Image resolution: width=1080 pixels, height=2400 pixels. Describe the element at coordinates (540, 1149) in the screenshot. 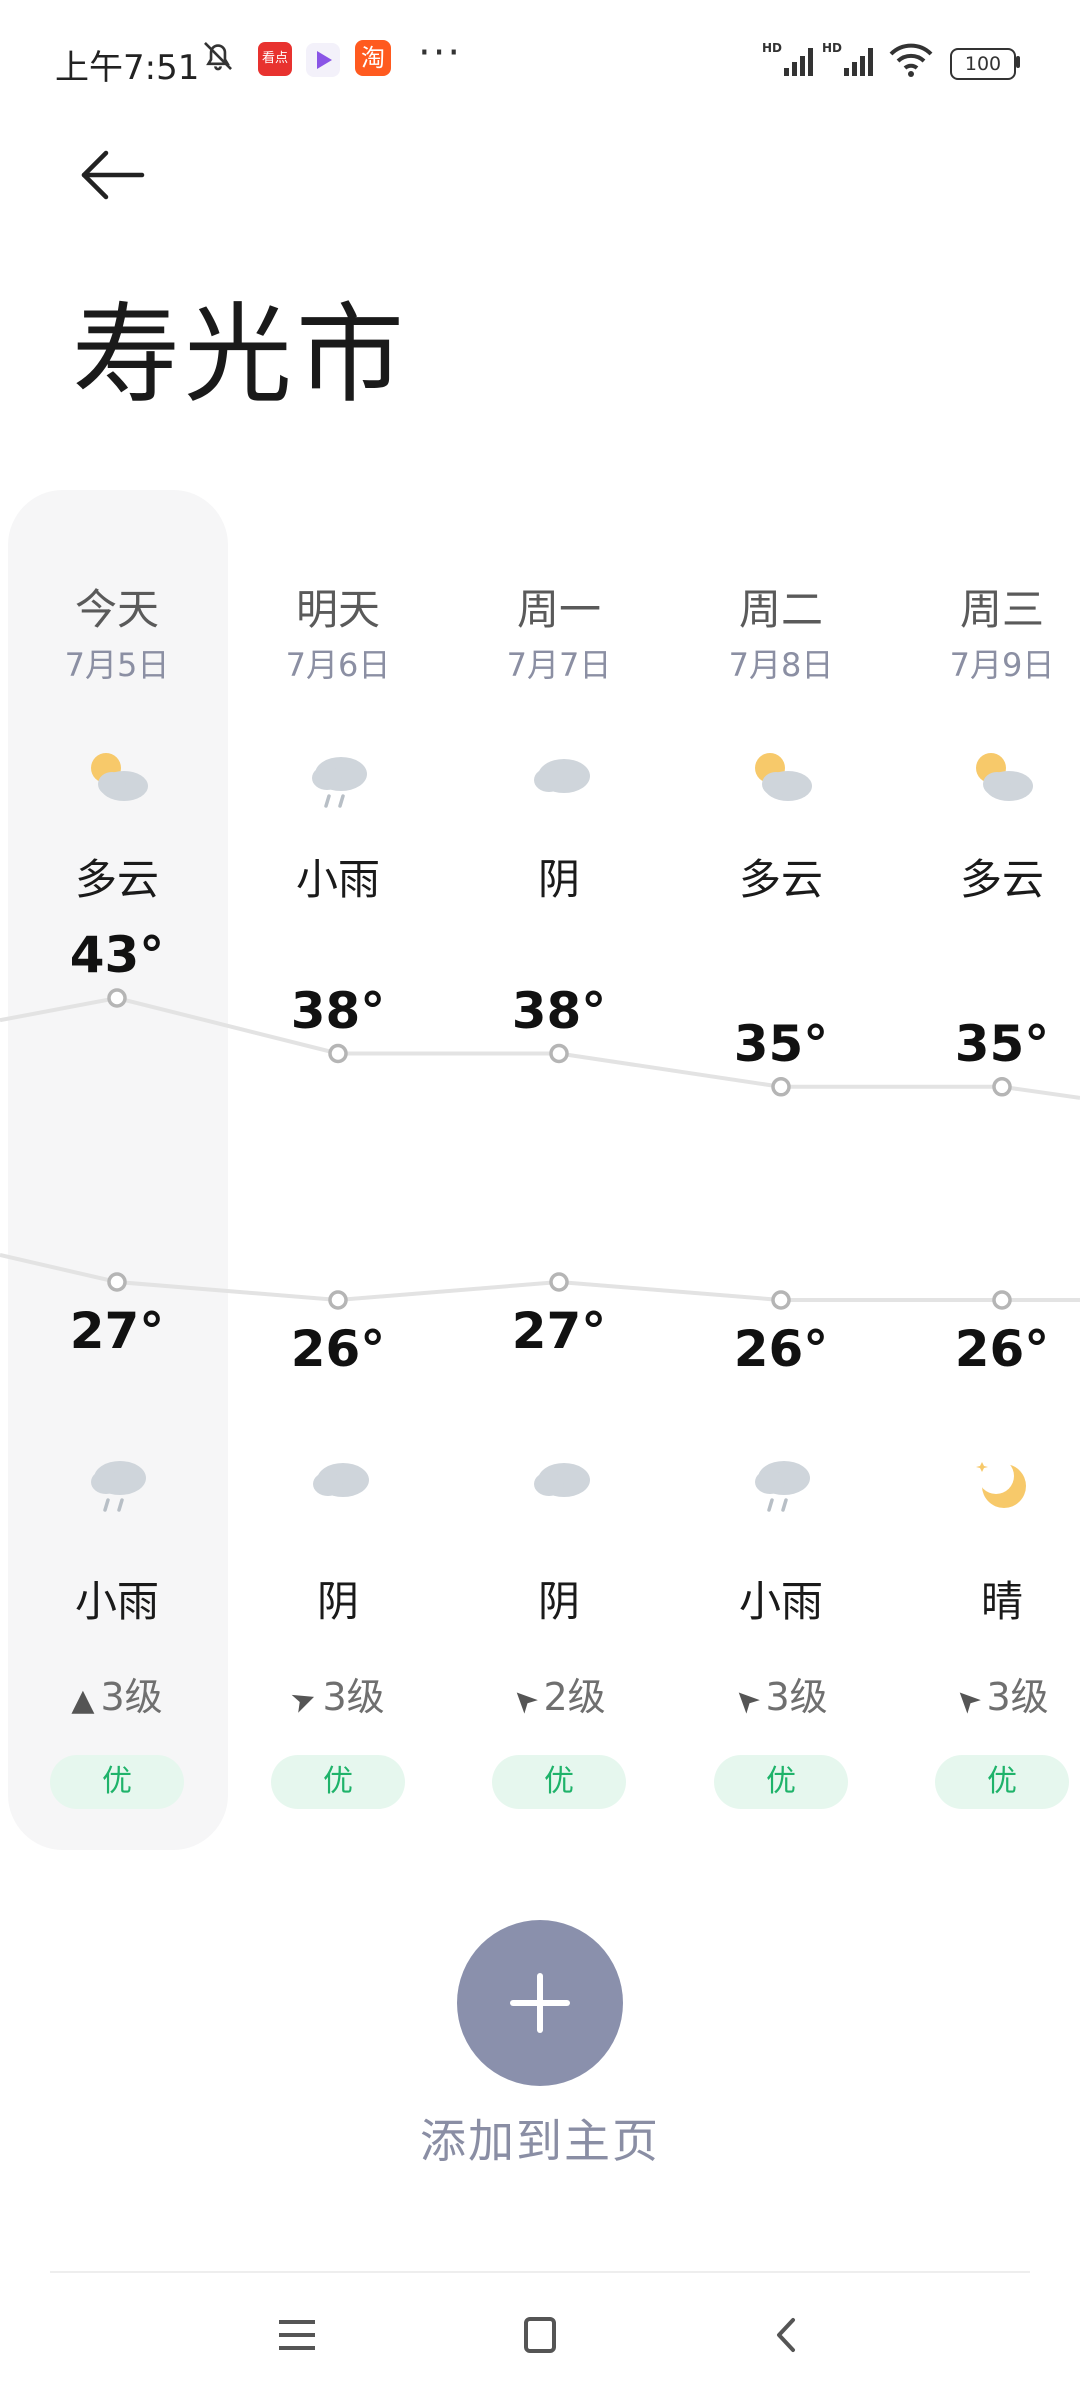

I see `temperature-trend-chart` at that location.